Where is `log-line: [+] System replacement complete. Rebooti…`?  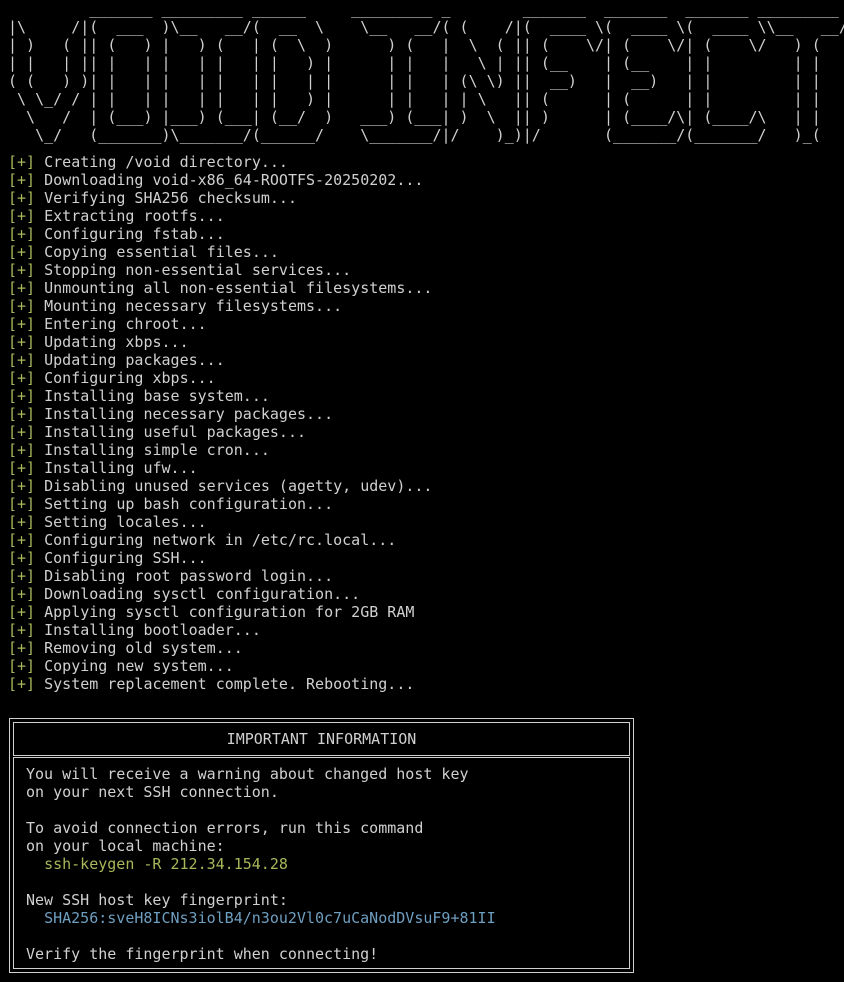
log-line: [+] System replacement complete. Rebooti… is located at coordinates (220, 684).